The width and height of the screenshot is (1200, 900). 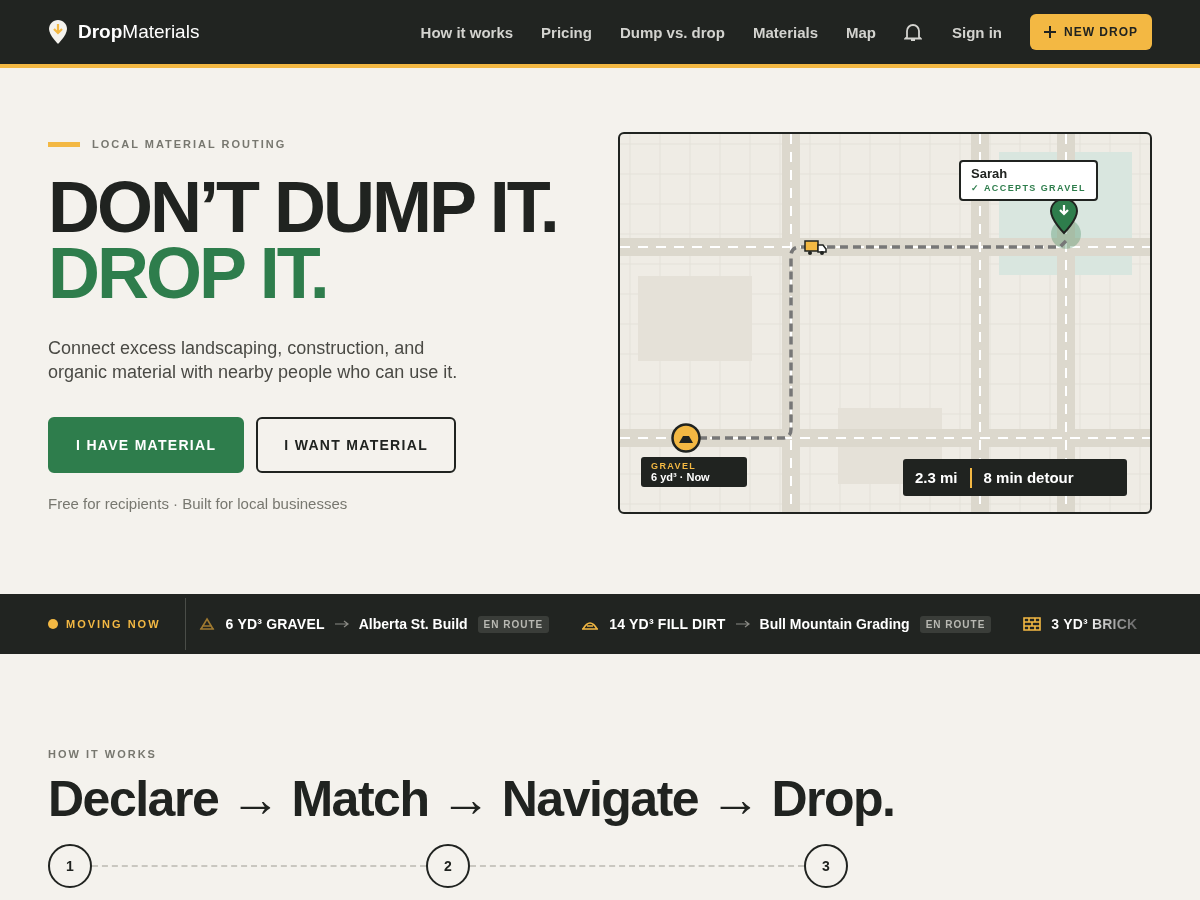 What do you see at coordinates (1028, 188) in the screenshot?
I see `recipient-status: ✓ ACCEPTS GRAVEL` at bounding box center [1028, 188].